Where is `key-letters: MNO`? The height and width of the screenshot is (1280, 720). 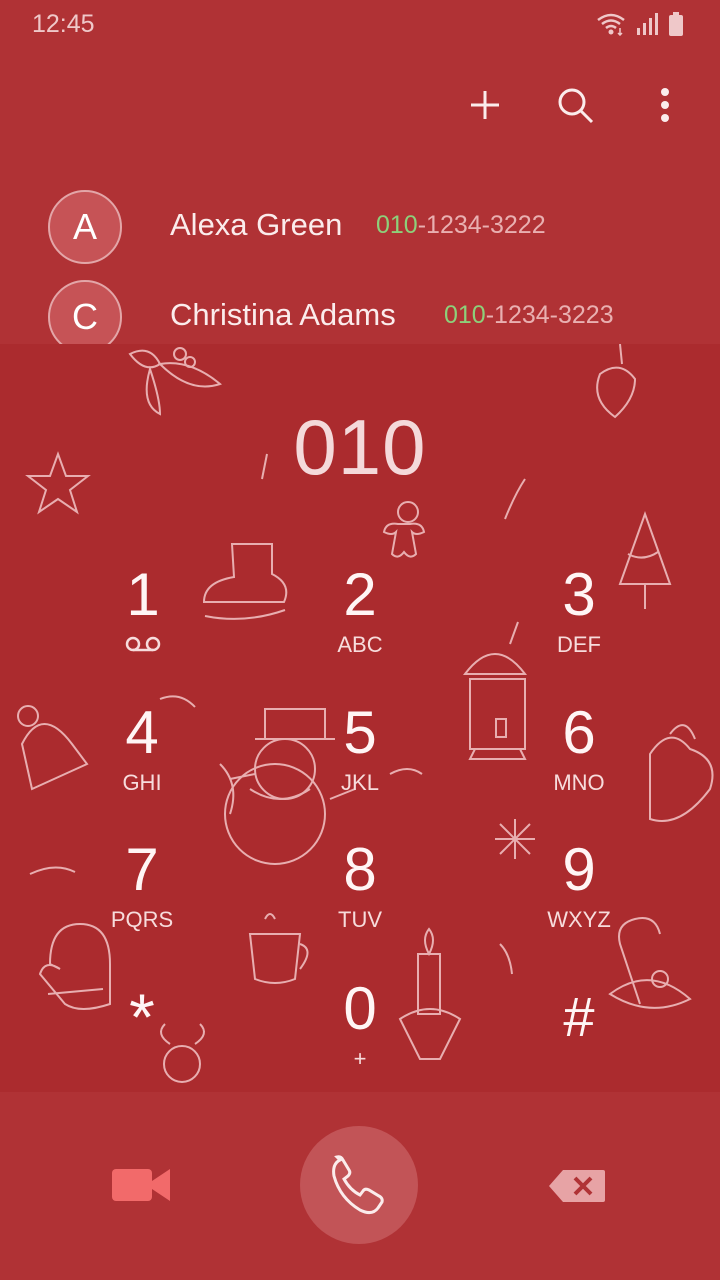 key-letters: MNO is located at coordinates (579, 782).